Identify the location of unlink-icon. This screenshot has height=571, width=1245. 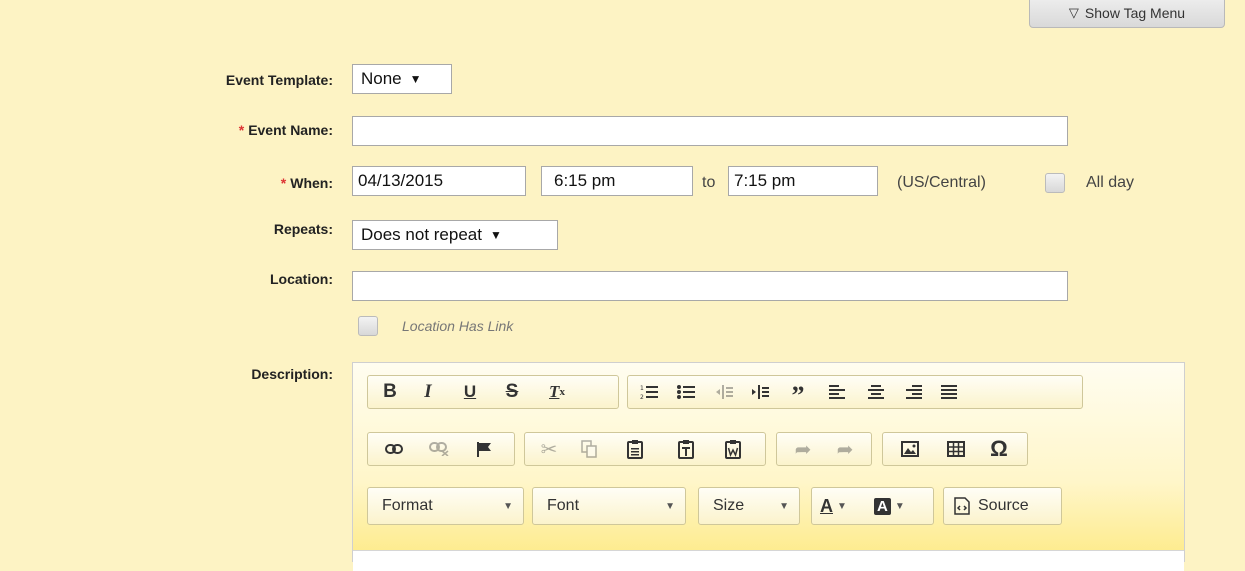
(439, 449).